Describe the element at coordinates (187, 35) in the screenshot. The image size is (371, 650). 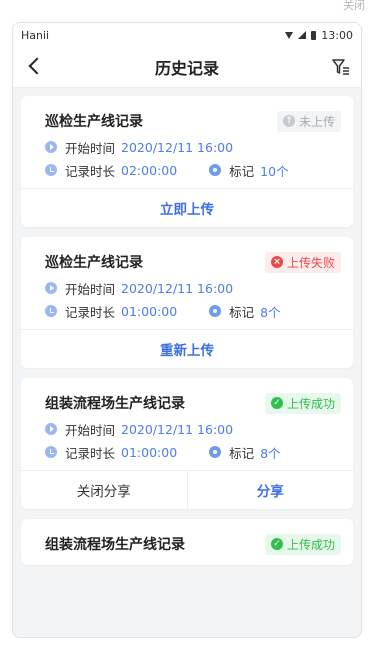
I see `status-bar: Hanii 13:00` at that location.